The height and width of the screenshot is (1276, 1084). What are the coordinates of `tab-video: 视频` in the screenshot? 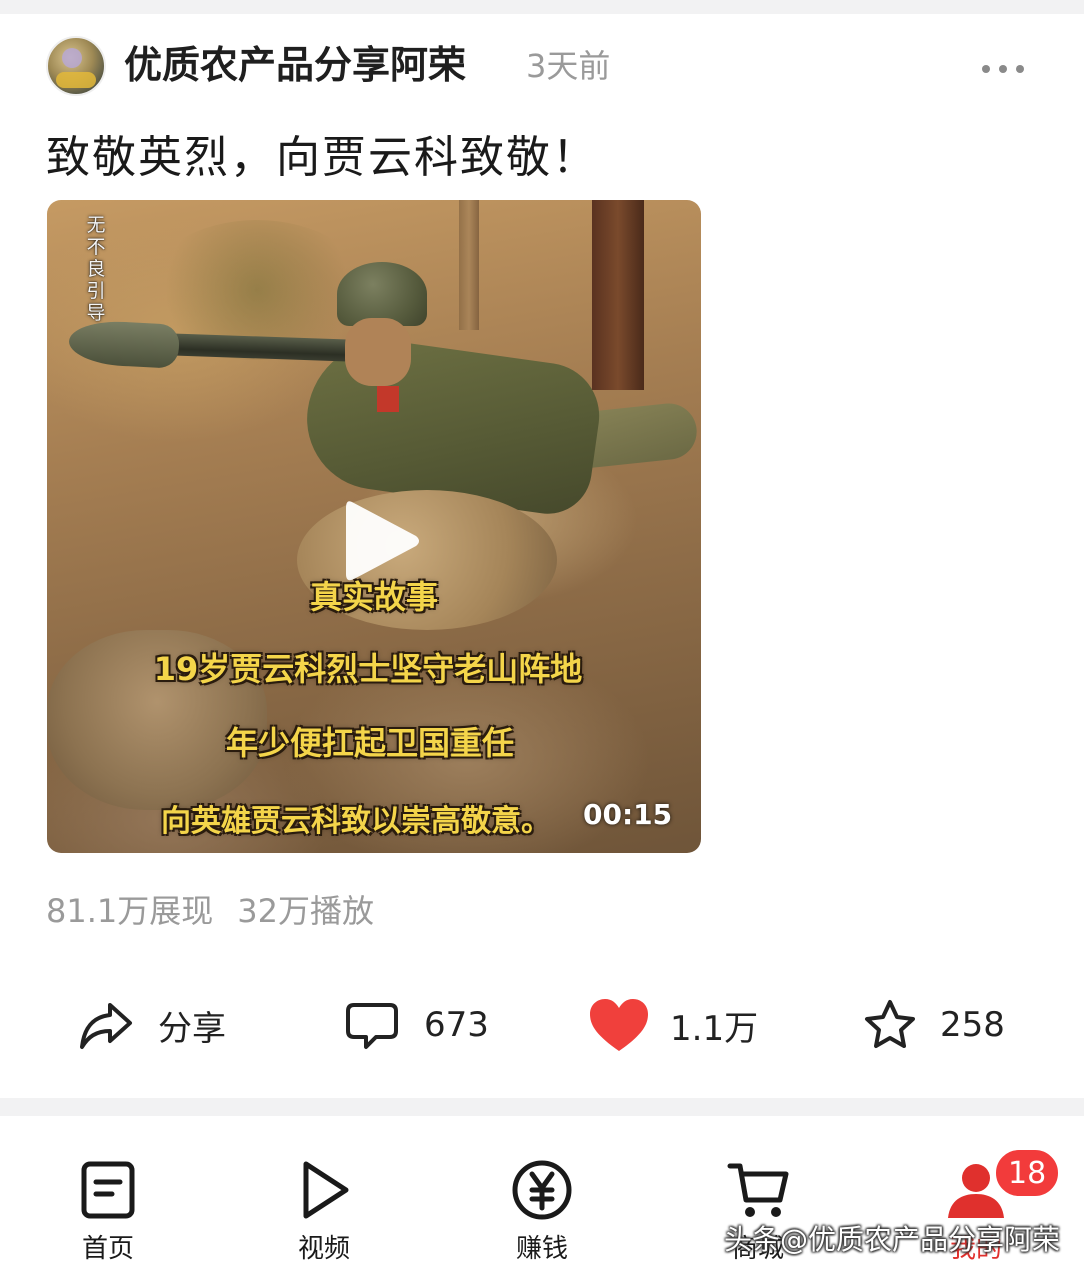 It's located at (324, 1213).